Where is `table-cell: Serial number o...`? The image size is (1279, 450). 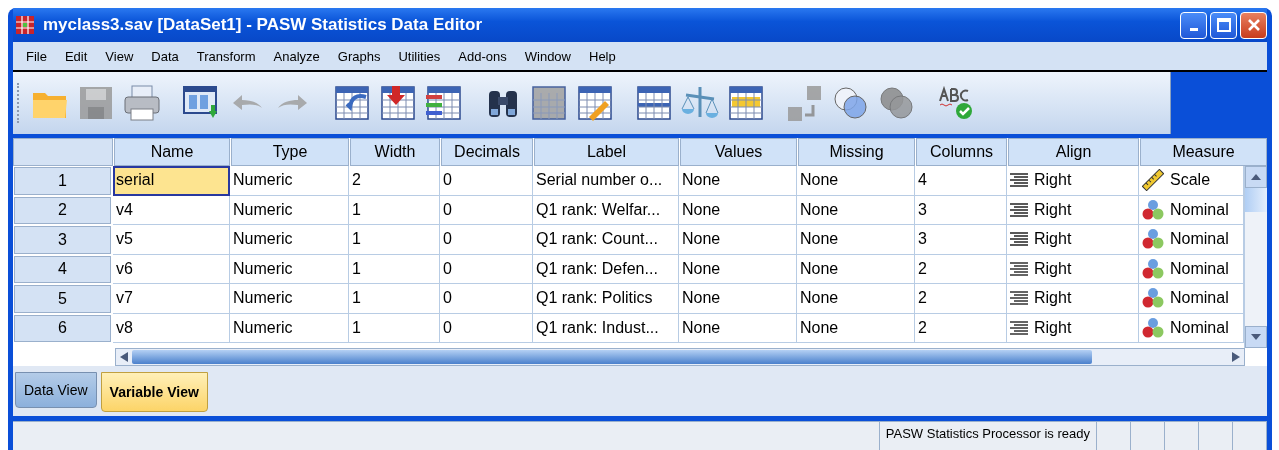 table-cell: Serial number o... is located at coordinates (606, 181).